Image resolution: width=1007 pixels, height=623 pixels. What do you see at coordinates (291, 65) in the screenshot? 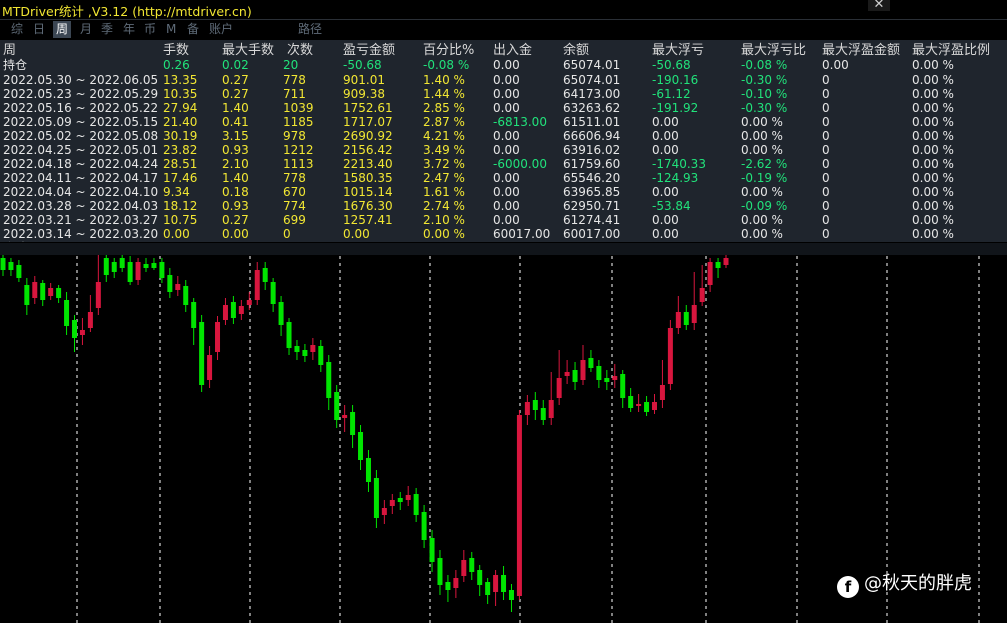
I see `cell-count: 20` at bounding box center [291, 65].